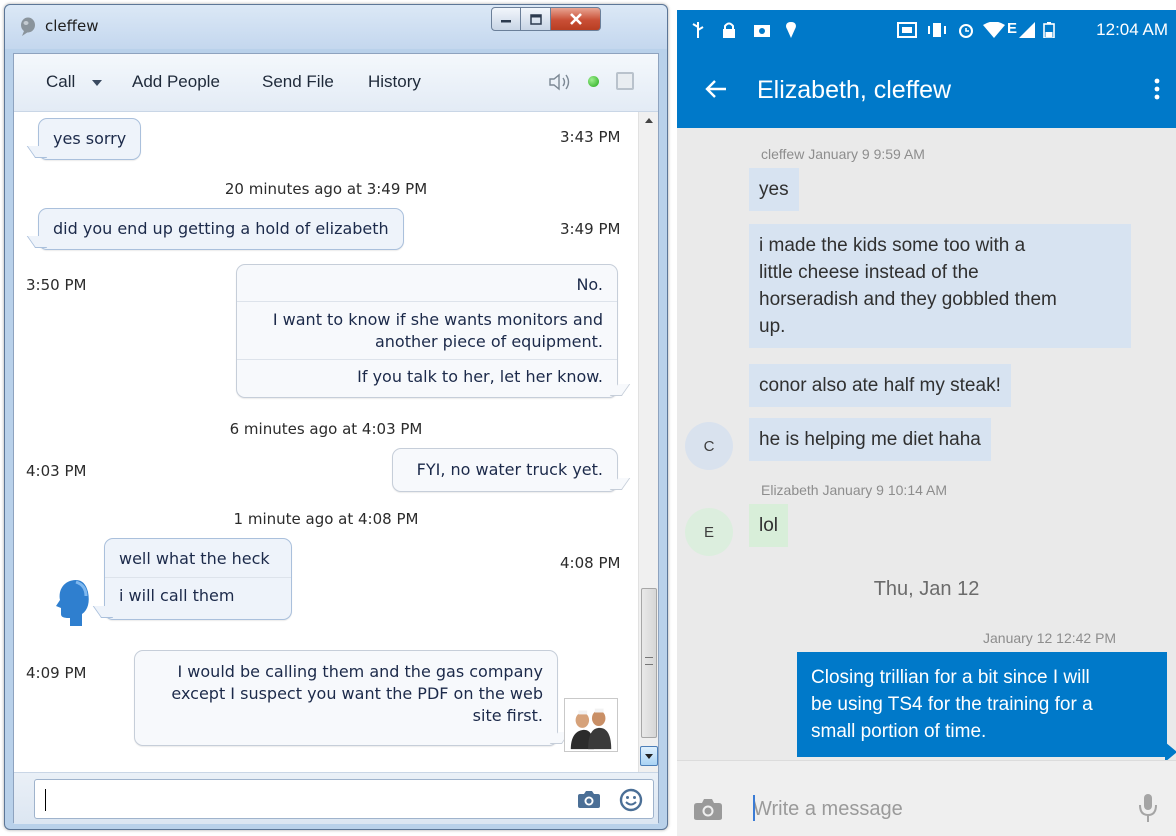 This screenshot has width=1176, height=836. Describe the element at coordinates (1027, 30) in the screenshot. I see `signal-icon` at that location.